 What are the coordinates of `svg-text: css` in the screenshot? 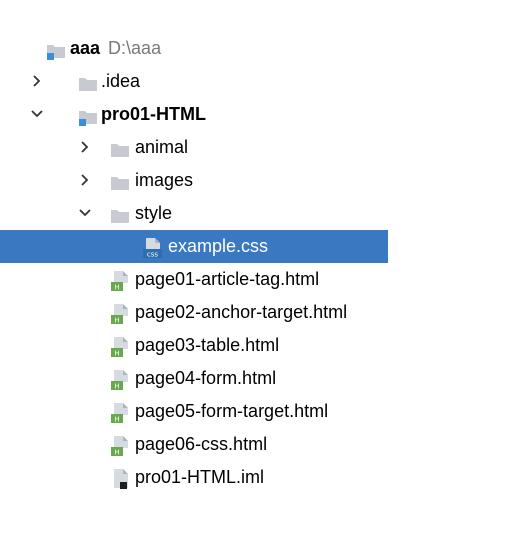 It's located at (152, 255).